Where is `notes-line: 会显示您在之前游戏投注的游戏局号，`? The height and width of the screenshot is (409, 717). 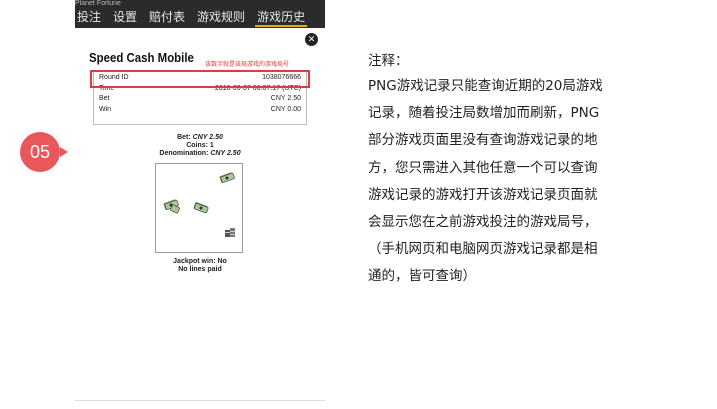 notes-line: 会显示您在之前游戏投注的游戏局号， is located at coordinates (483, 222).